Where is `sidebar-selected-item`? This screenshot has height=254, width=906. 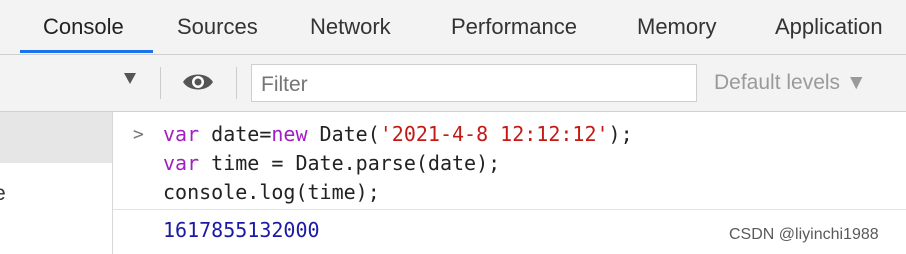 sidebar-selected-item is located at coordinates (56, 137).